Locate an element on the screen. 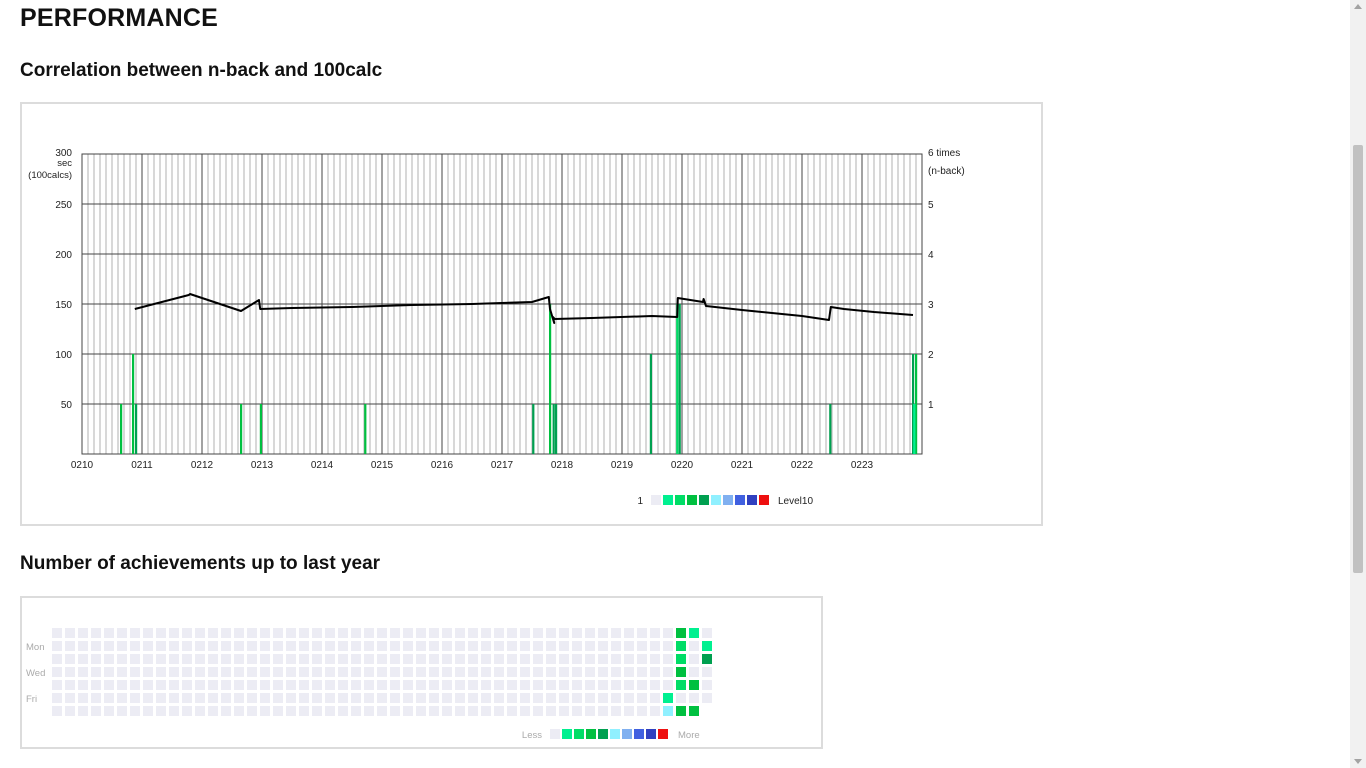  scroll-thumb is located at coordinates (1358, 359).